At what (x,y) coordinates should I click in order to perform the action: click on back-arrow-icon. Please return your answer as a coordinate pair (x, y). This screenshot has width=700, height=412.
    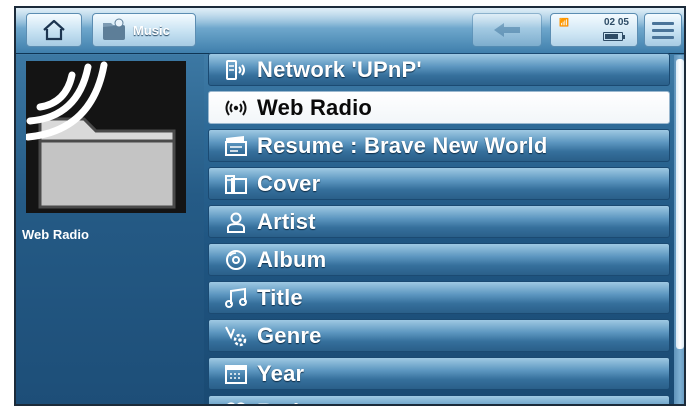
    Looking at the image, I should click on (507, 30).